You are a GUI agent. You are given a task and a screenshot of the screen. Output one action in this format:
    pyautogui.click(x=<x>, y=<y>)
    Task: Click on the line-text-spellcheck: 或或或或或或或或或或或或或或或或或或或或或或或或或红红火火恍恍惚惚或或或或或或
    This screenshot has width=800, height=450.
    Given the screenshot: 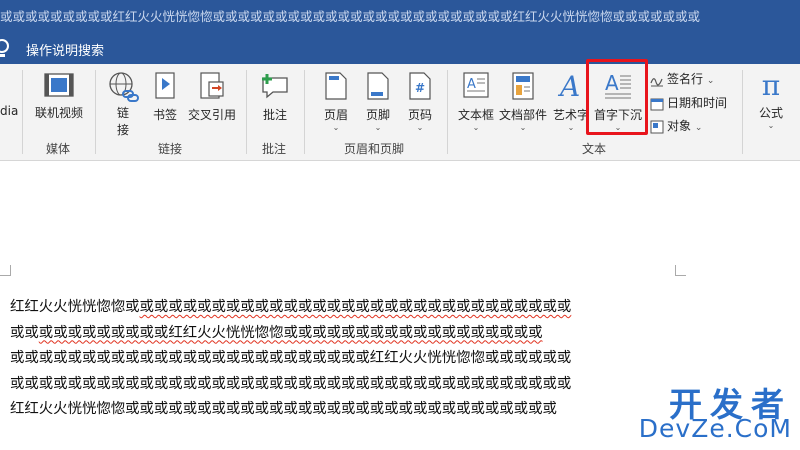 What is the action you would take?
    pyautogui.click(x=291, y=358)
    